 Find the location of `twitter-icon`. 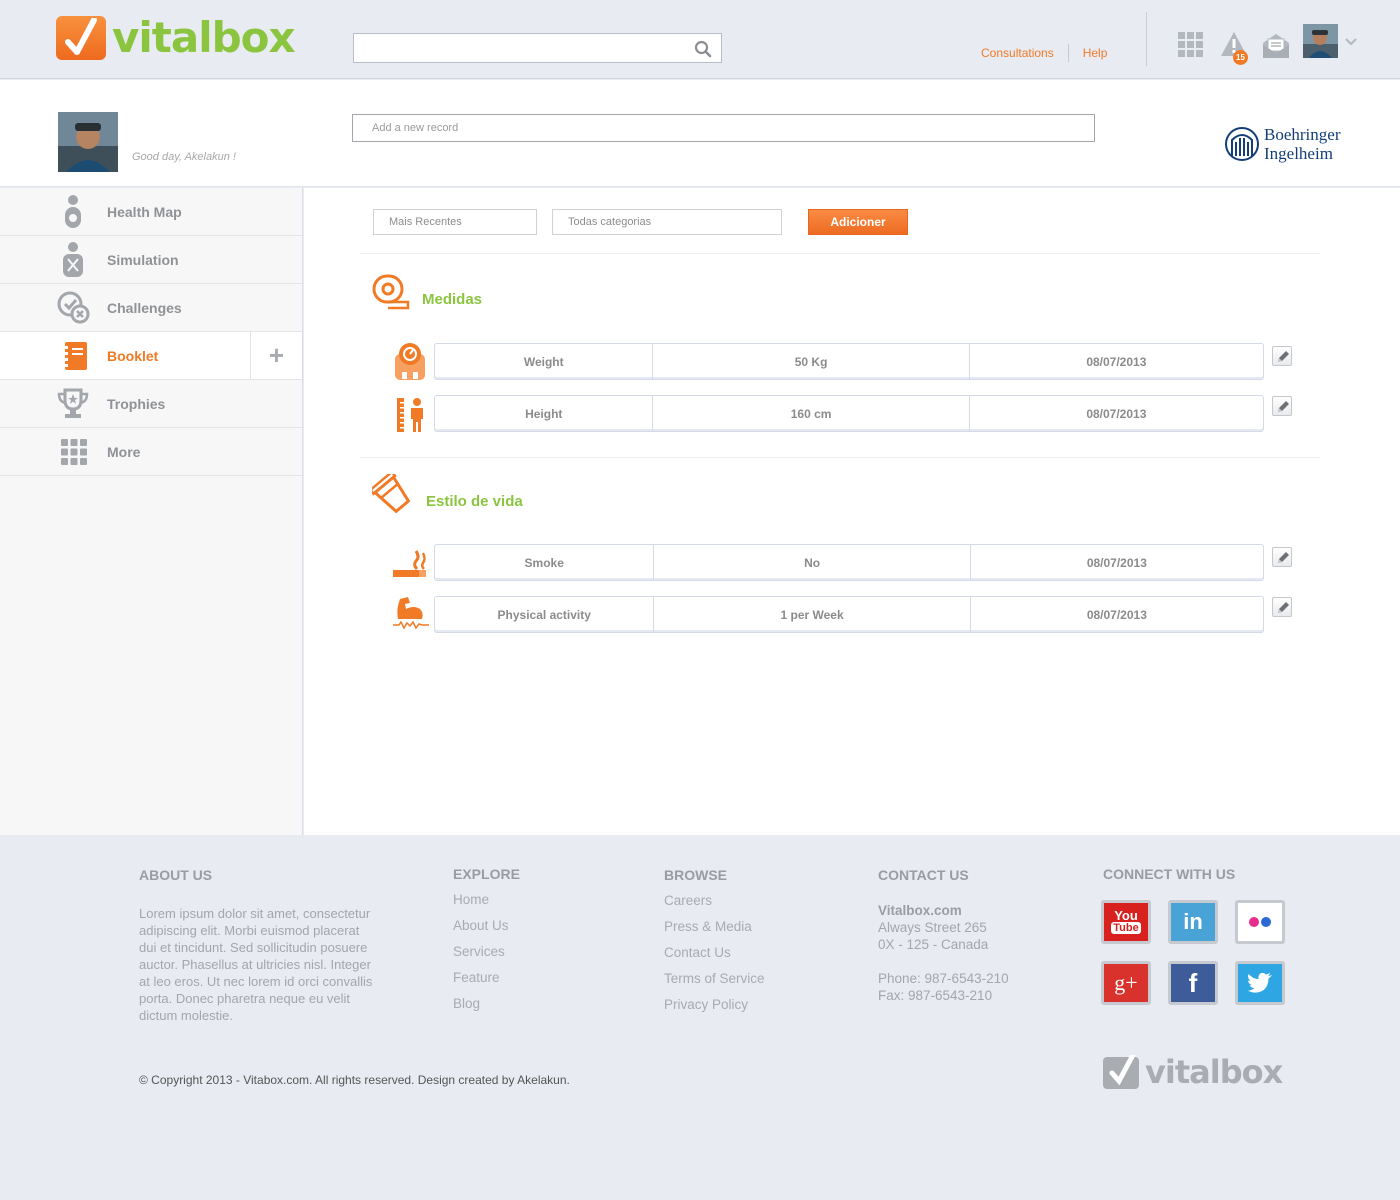

twitter-icon is located at coordinates (1260, 983).